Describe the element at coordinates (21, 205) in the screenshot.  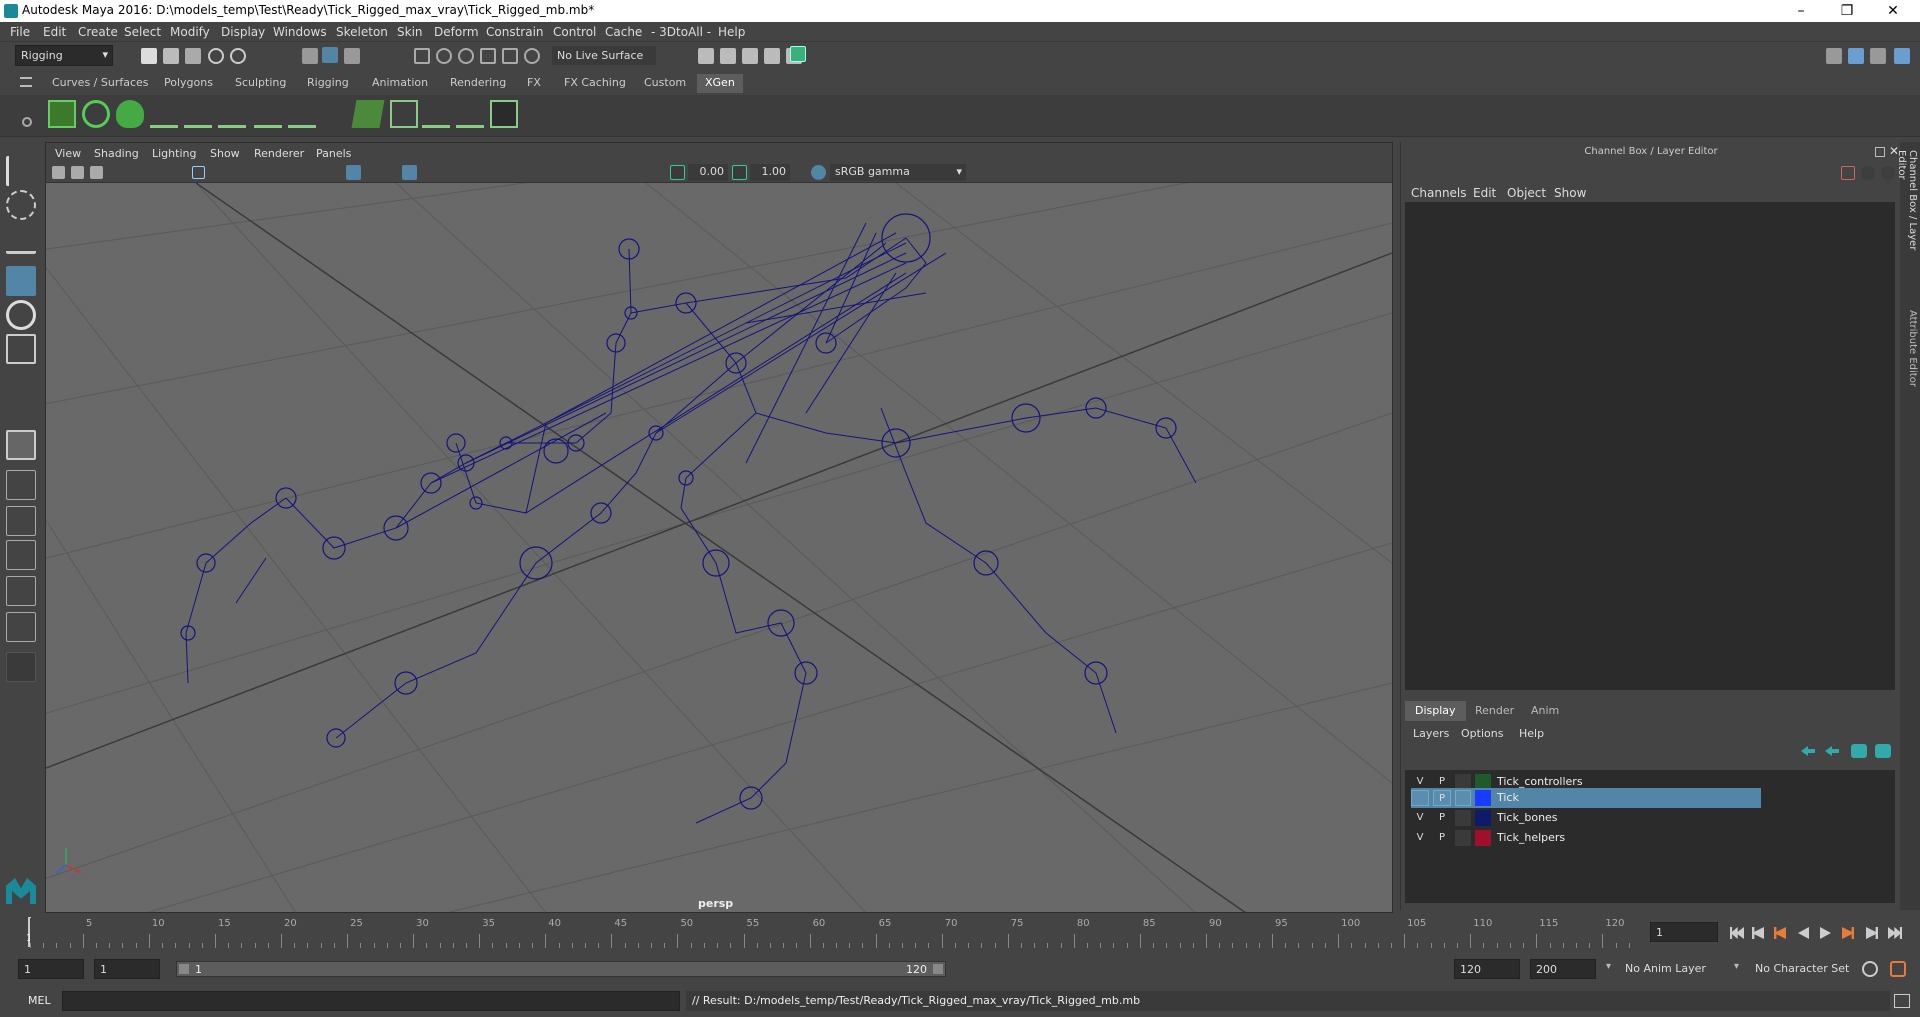
I see `lasso-tool-icon` at that location.